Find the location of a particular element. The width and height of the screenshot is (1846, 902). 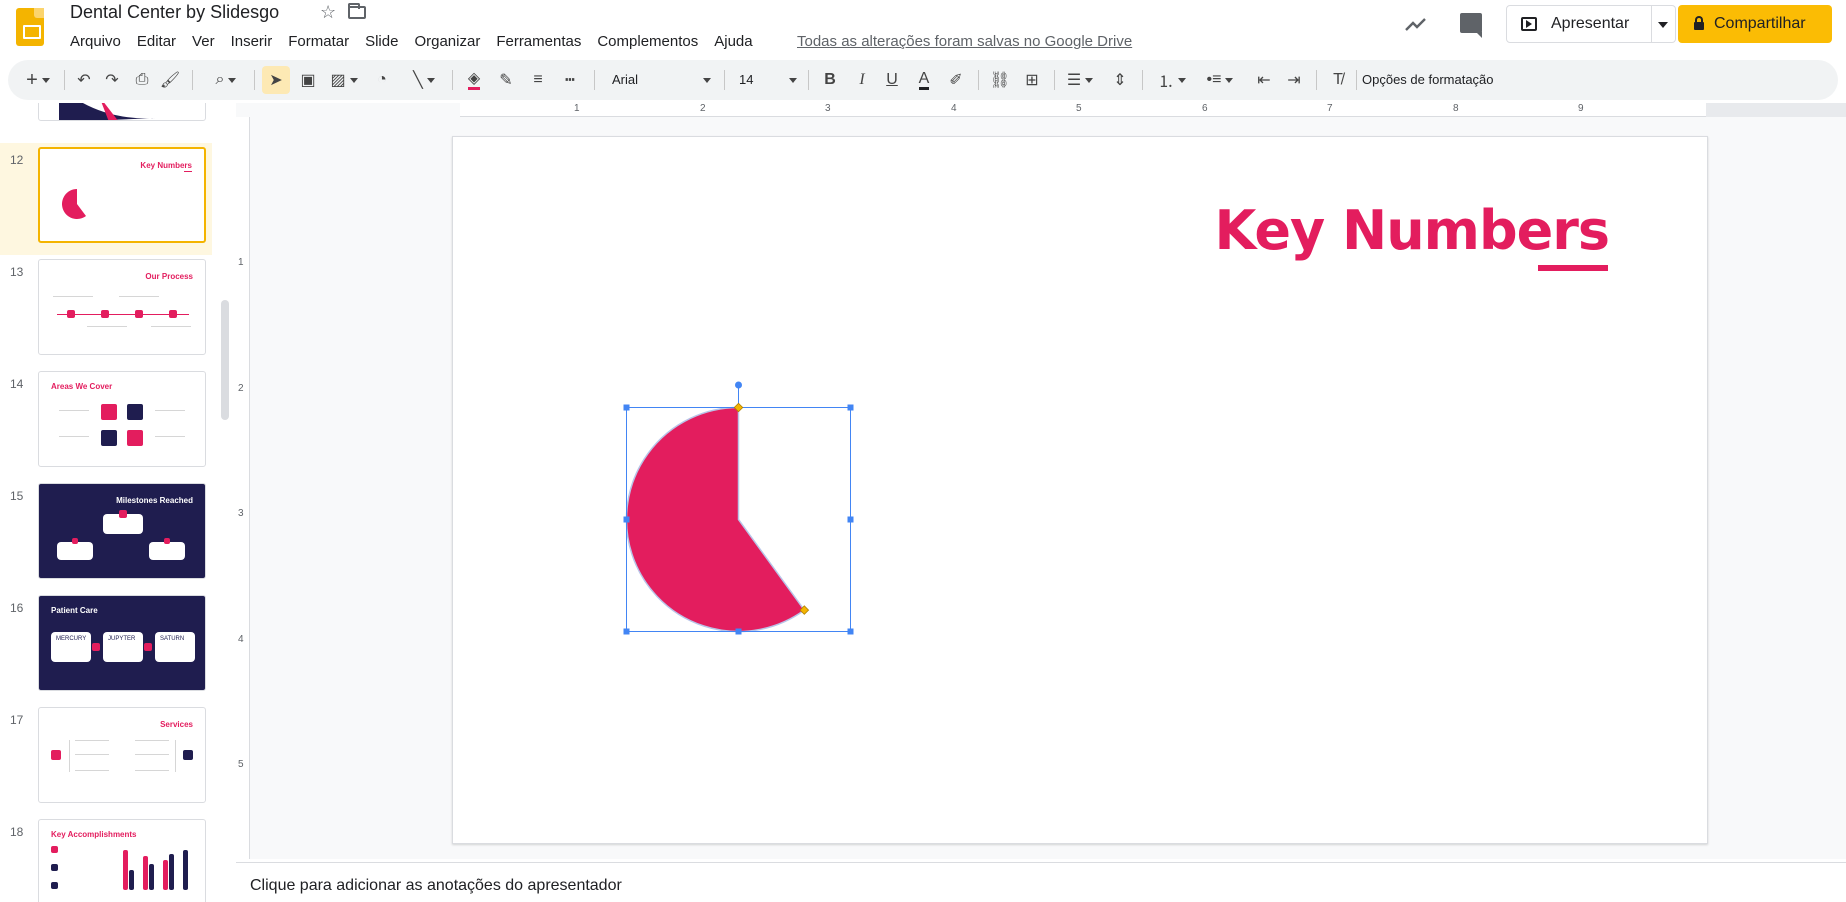

resize-handle-bm is located at coordinates (738, 631).